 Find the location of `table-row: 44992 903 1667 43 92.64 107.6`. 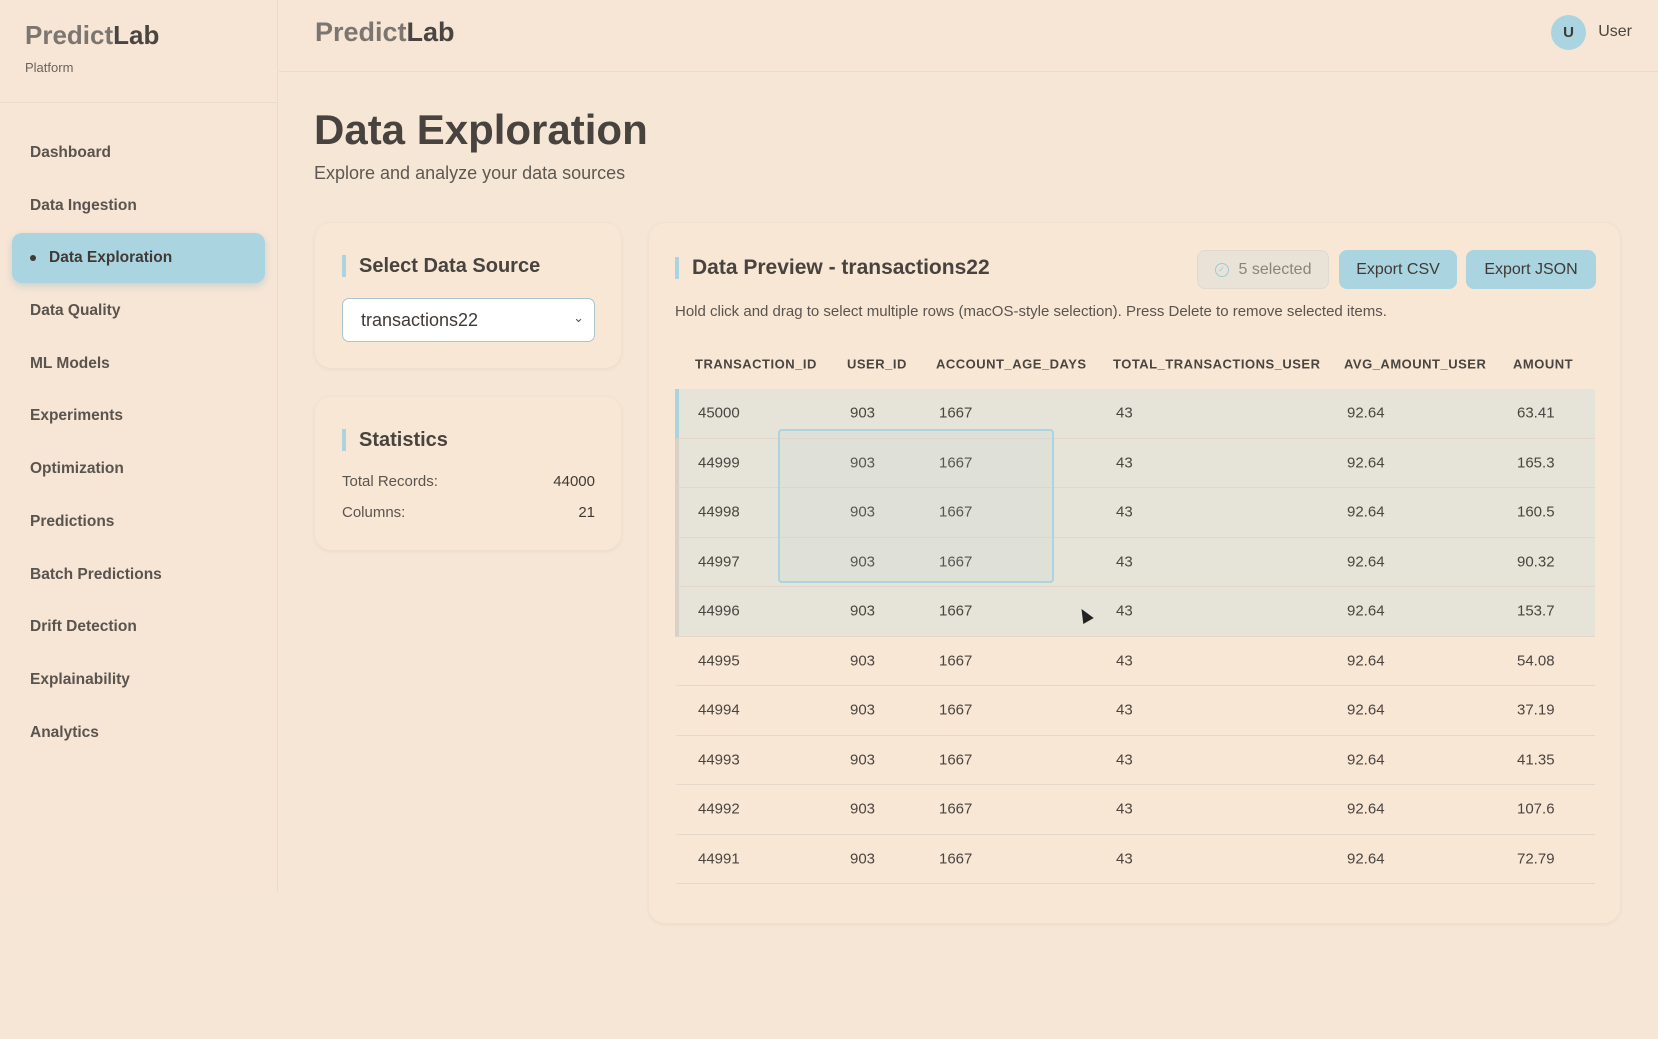

table-row: 44992 903 1667 43 92.64 107.6 is located at coordinates (1135, 810).